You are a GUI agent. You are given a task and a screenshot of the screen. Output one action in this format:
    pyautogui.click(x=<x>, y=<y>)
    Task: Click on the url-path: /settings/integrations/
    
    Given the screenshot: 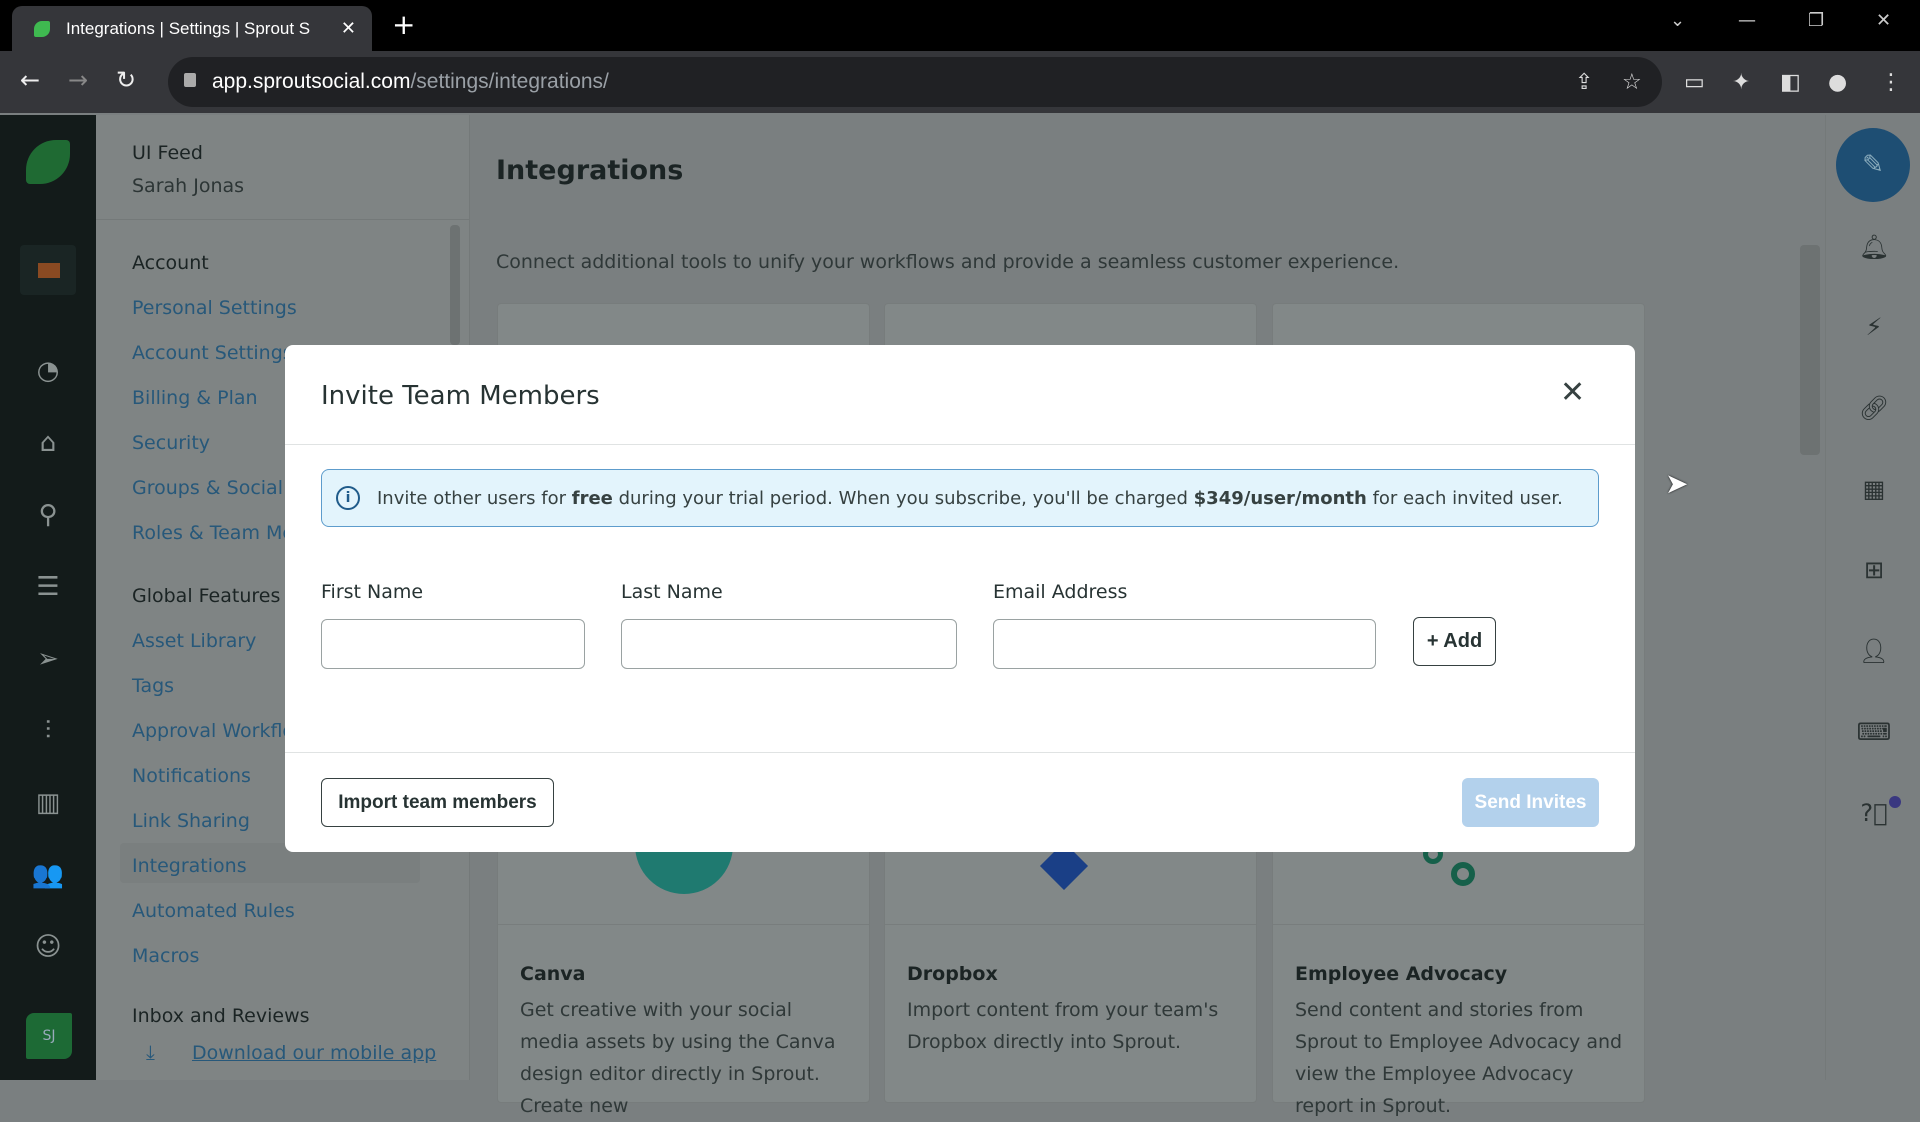 What is the action you would take?
    pyautogui.click(x=509, y=81)
    